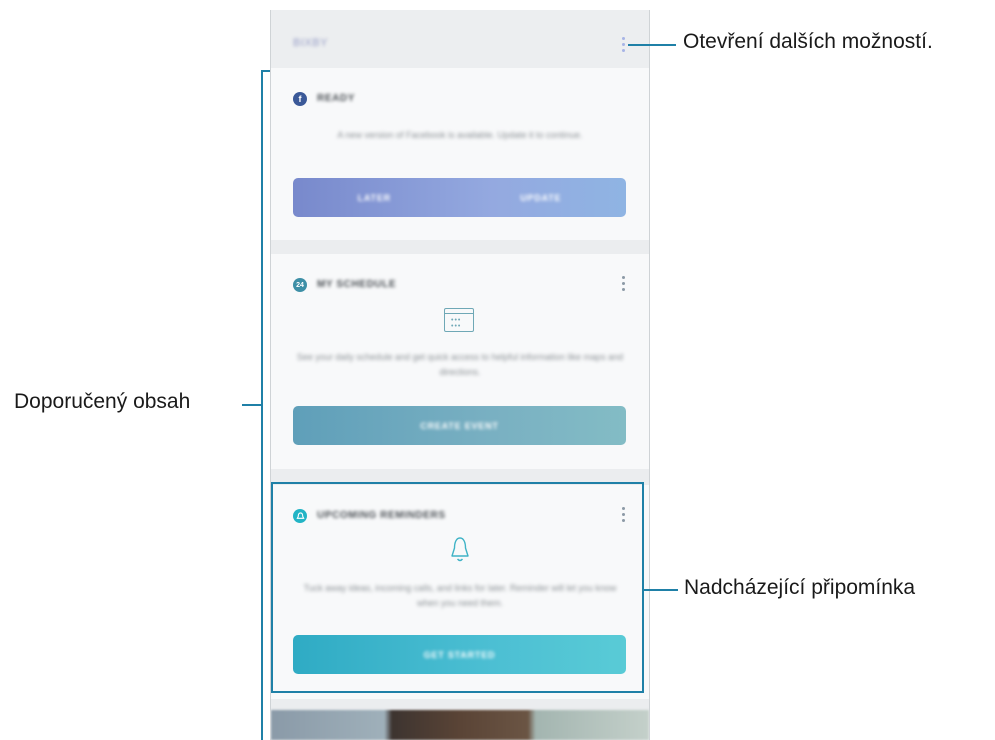  What do you see at coordinates (460, 725) in the screenshot?
I see `next-card-preview` at bounding box center [460, 725].